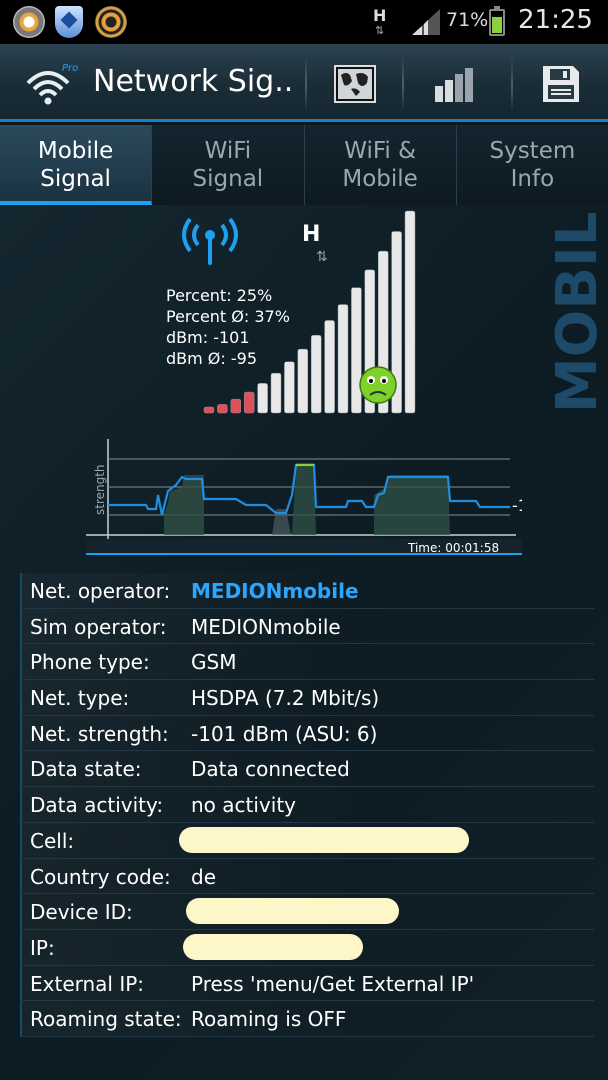 The height and width of the screenshot is (1080, 608). Describe the element at coordinates (307, 876) in the screenshot. I see `info-row: Country code: de` at that location.